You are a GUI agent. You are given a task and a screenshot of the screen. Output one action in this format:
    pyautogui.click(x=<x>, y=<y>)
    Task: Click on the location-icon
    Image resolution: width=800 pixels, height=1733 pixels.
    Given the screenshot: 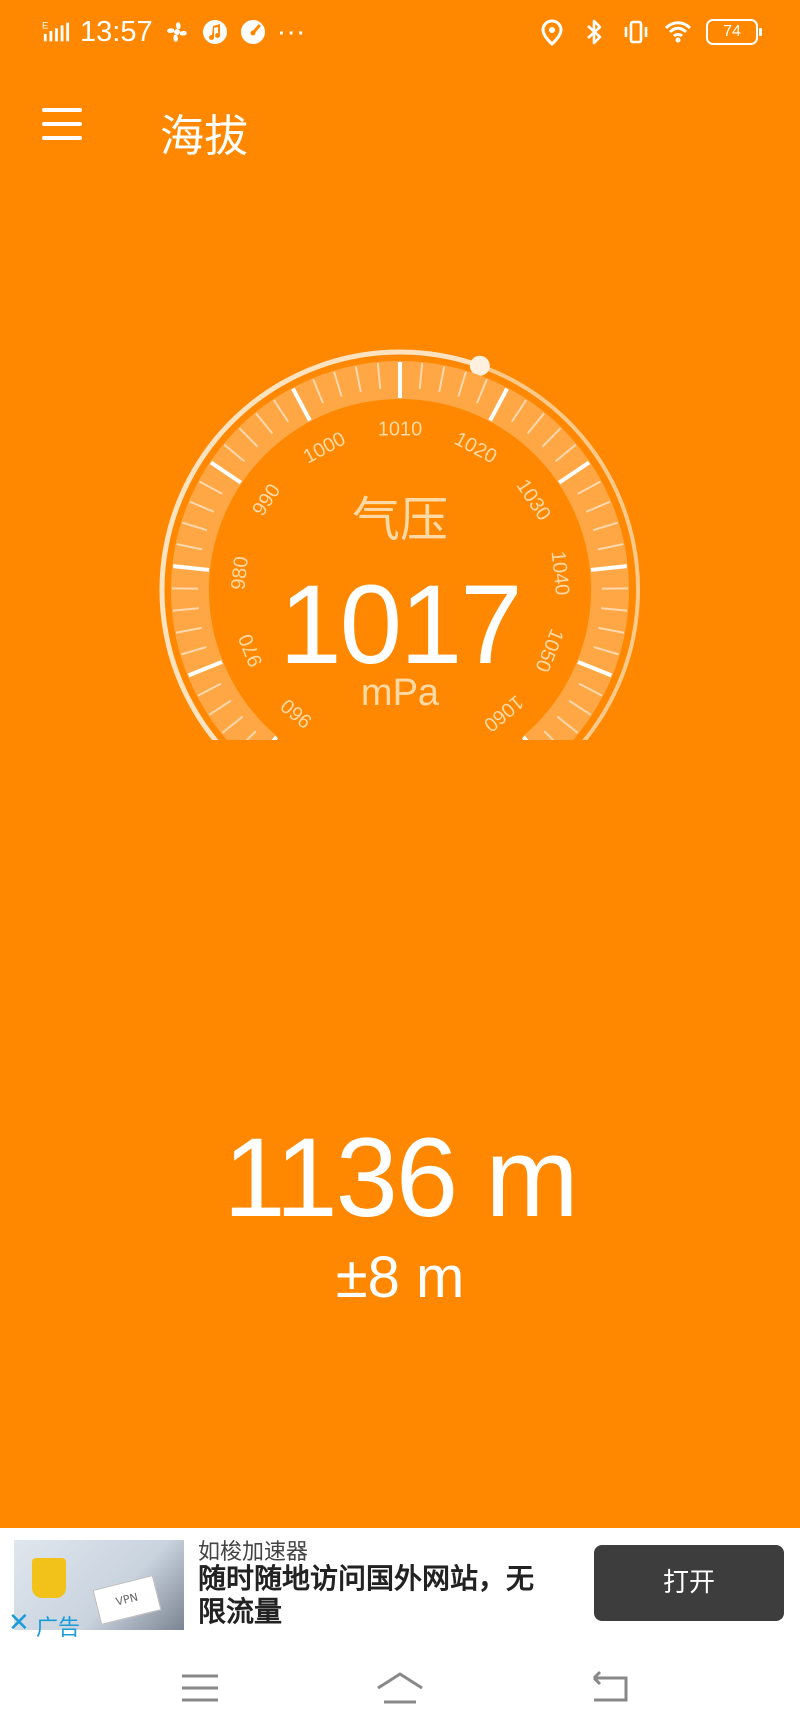 What is the action you would take?
    pyautogui.click(x=552, y=32)
    